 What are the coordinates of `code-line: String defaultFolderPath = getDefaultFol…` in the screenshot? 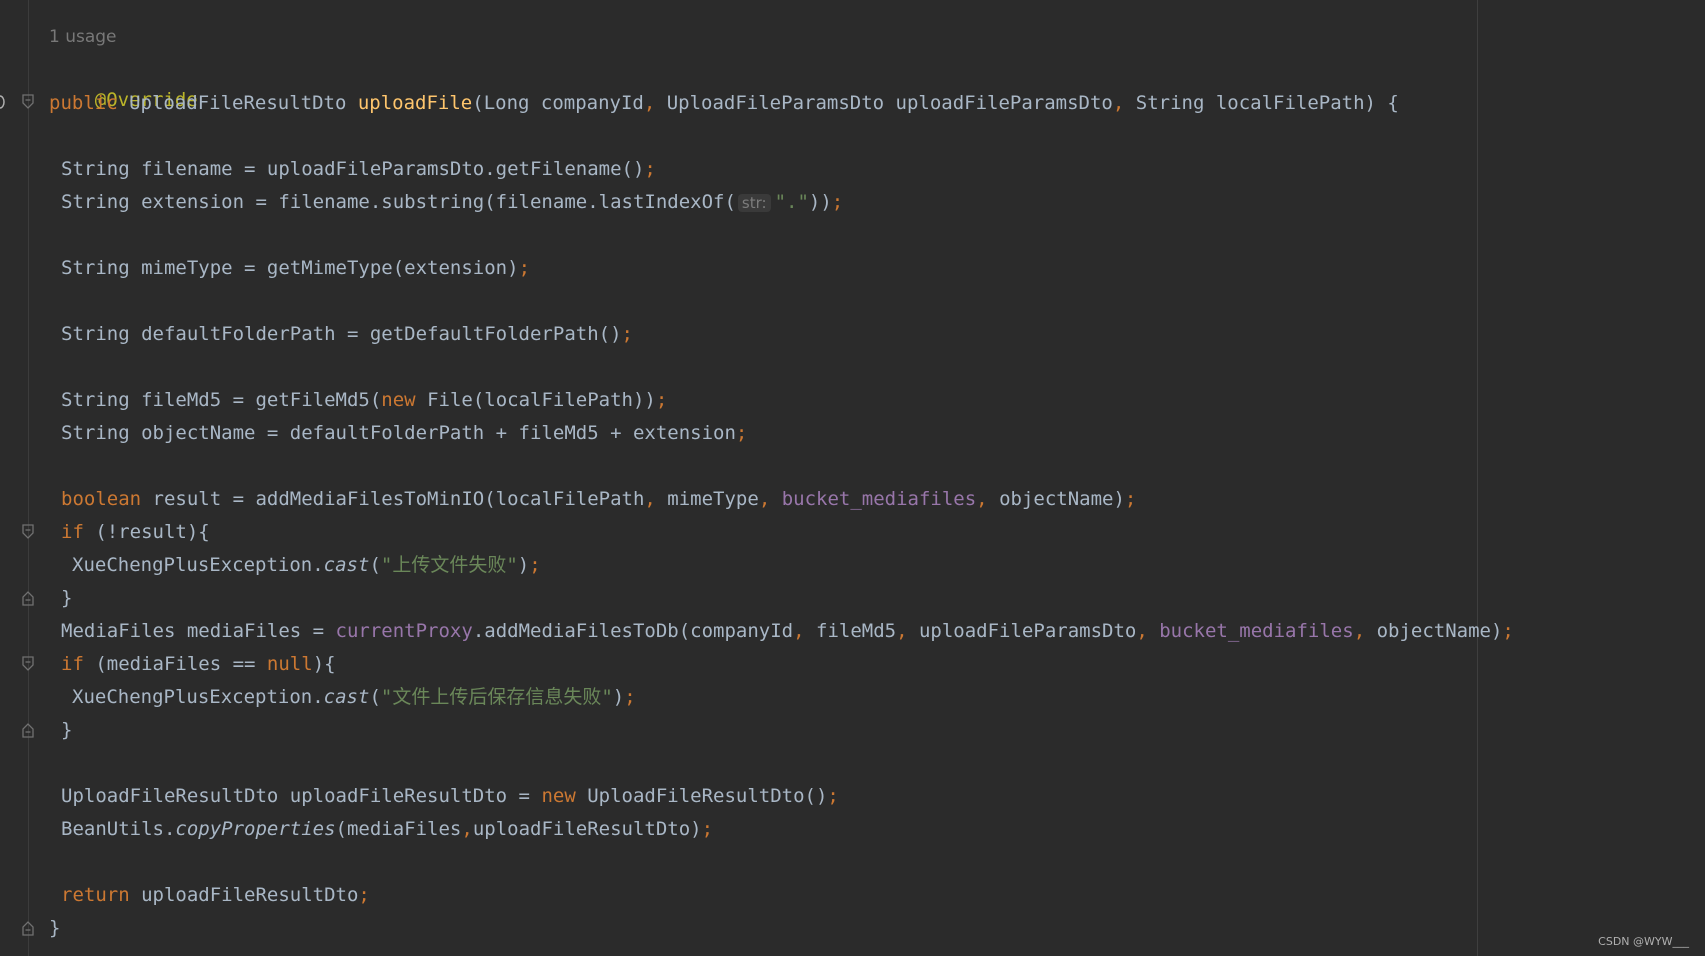 It's located at (347, 334).